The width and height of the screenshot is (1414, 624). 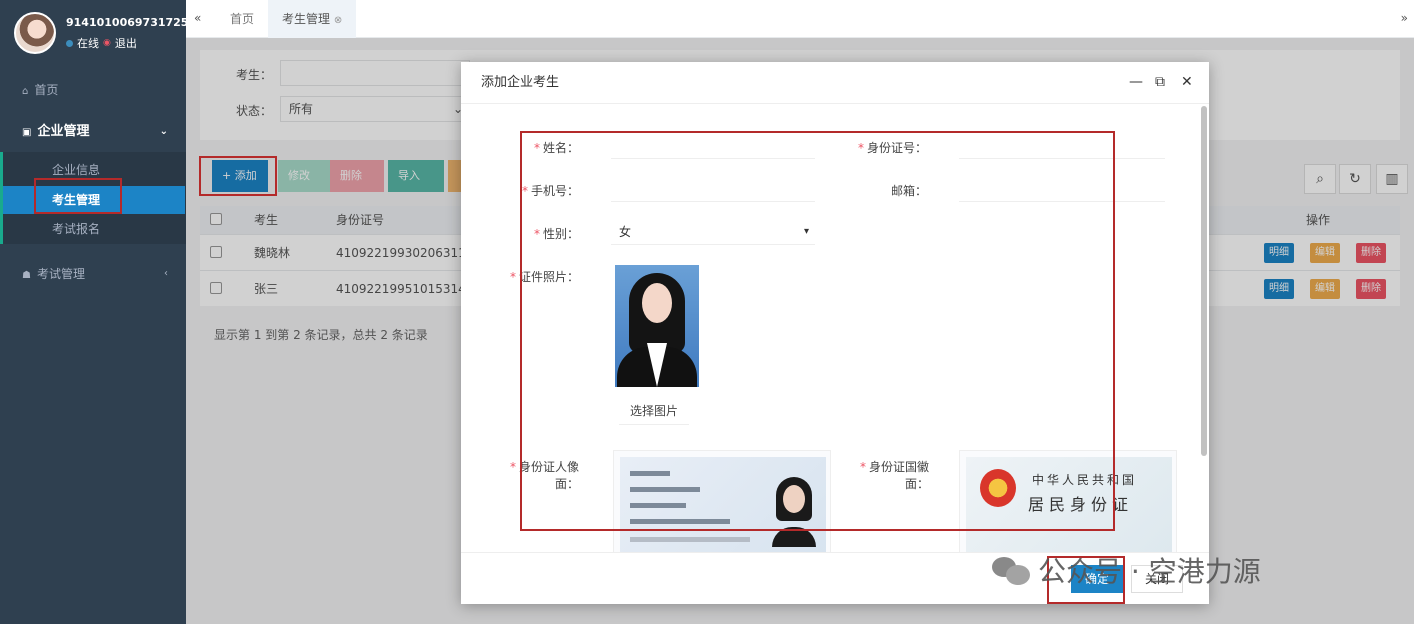 What do you see at coordinates (93, 229) in the screenshot?
I see `sidebar-item-exam-registration: 考试报名` at bounding box center [93, 229].